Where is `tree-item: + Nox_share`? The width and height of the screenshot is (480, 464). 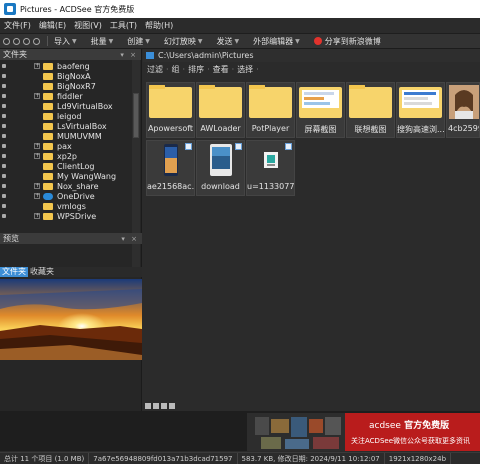 tree-item: + Nox_share is located at coordinates (66, 186).